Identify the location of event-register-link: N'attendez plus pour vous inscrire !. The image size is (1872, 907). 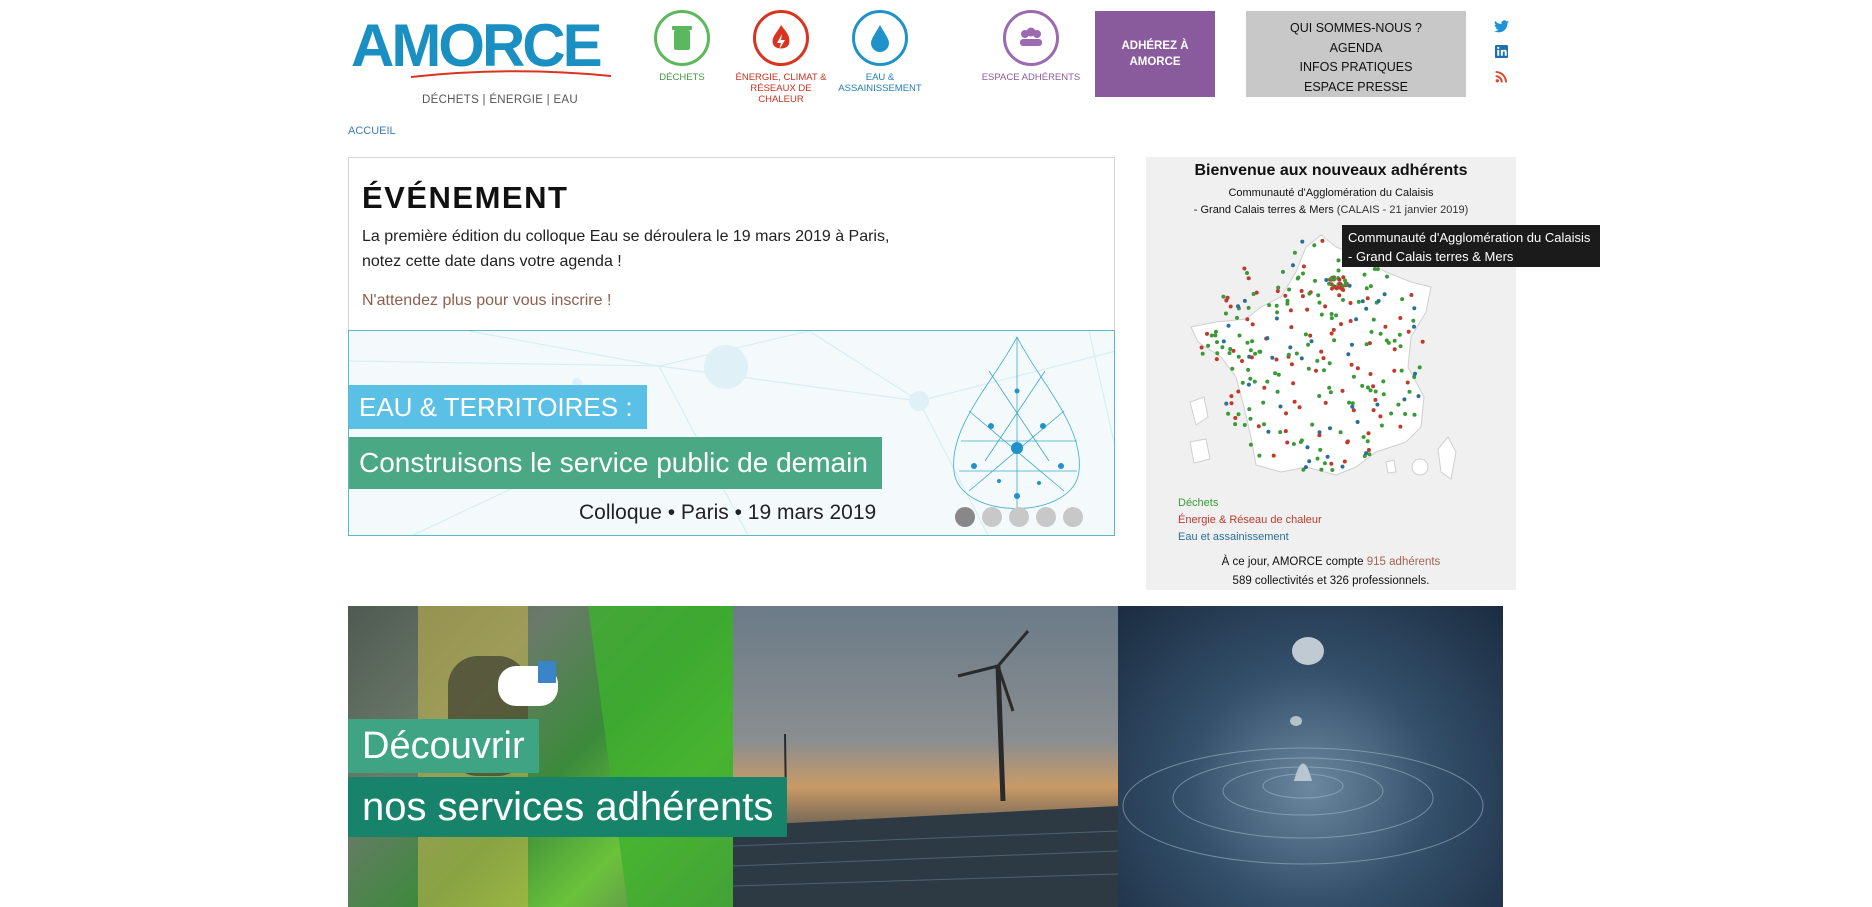
(486, 301).